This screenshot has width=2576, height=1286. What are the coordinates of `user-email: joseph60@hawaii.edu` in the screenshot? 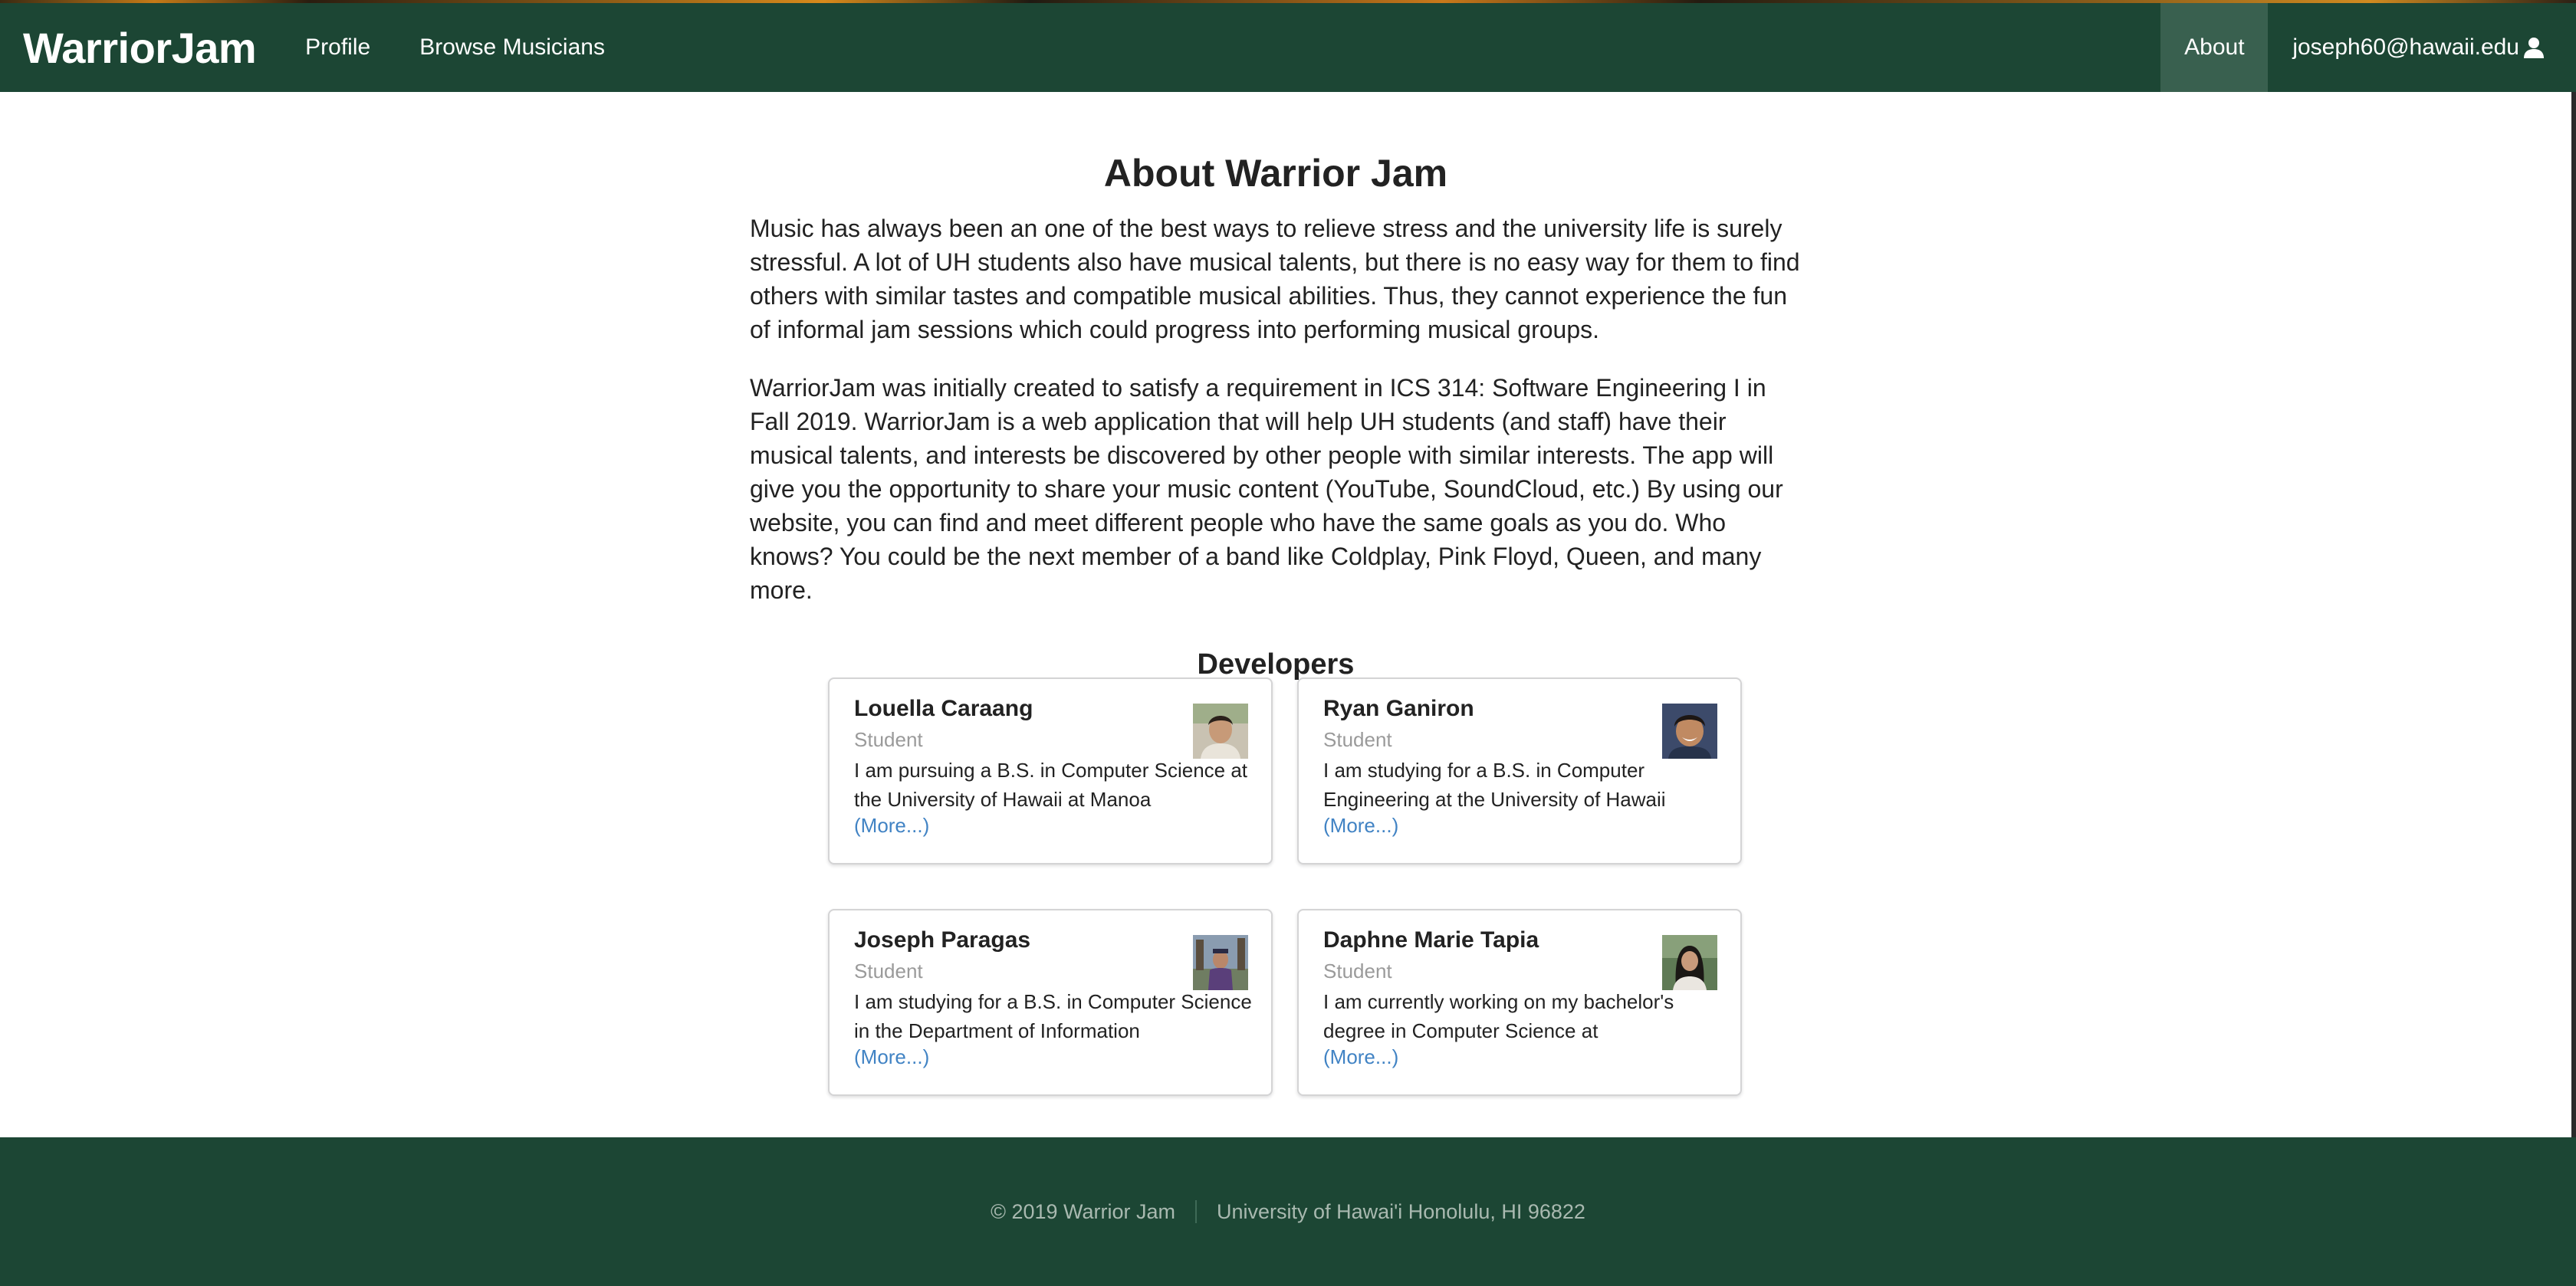 It's located at (2405, 47).